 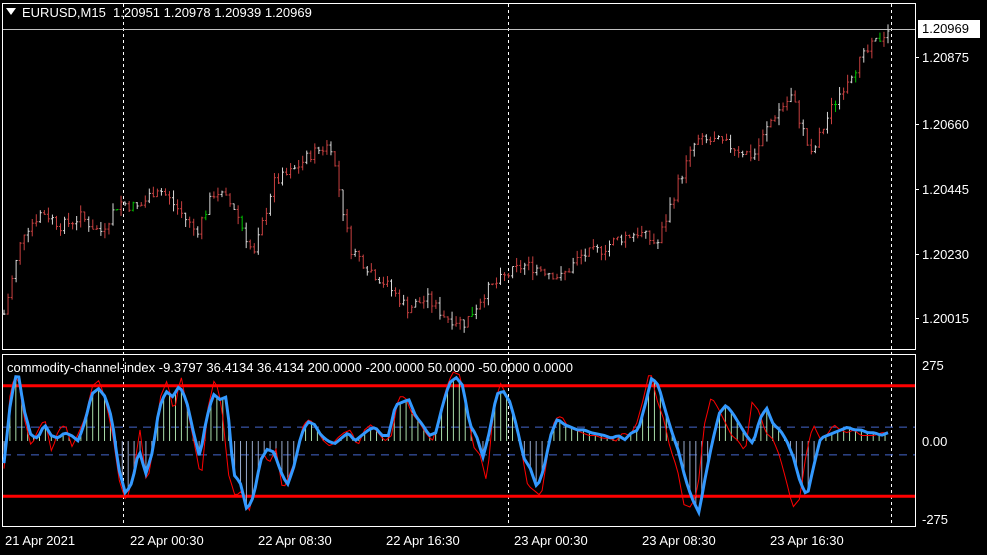 I want to click on cci-tick-label: -275, so click(x=935, y=519).